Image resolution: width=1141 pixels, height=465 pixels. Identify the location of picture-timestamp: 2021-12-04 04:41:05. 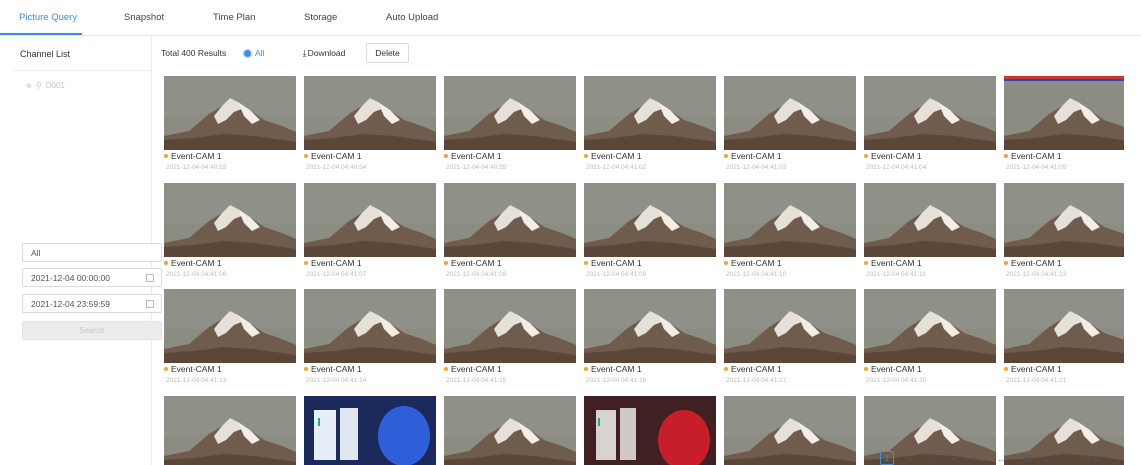
(1036, 167).